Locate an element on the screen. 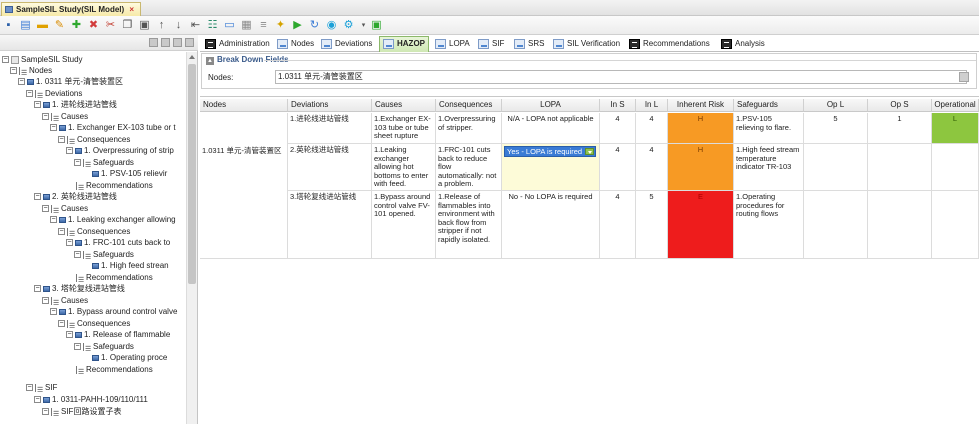 The width and height of the screenshot is (979, 424). row1-lopa: N/A - LOPA not applicable is located at coordinates (551, 128).